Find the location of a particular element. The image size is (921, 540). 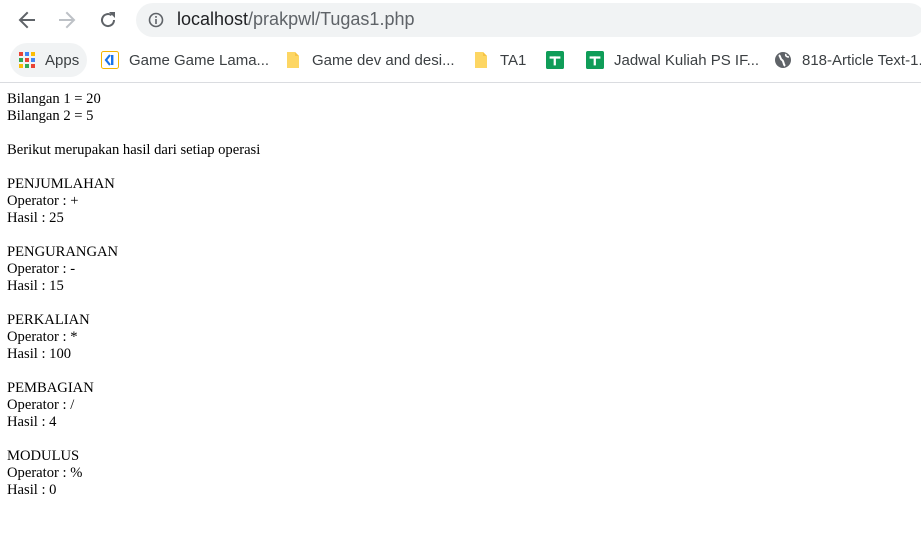

apps-grid-icon is located at coordinates (27, 60).